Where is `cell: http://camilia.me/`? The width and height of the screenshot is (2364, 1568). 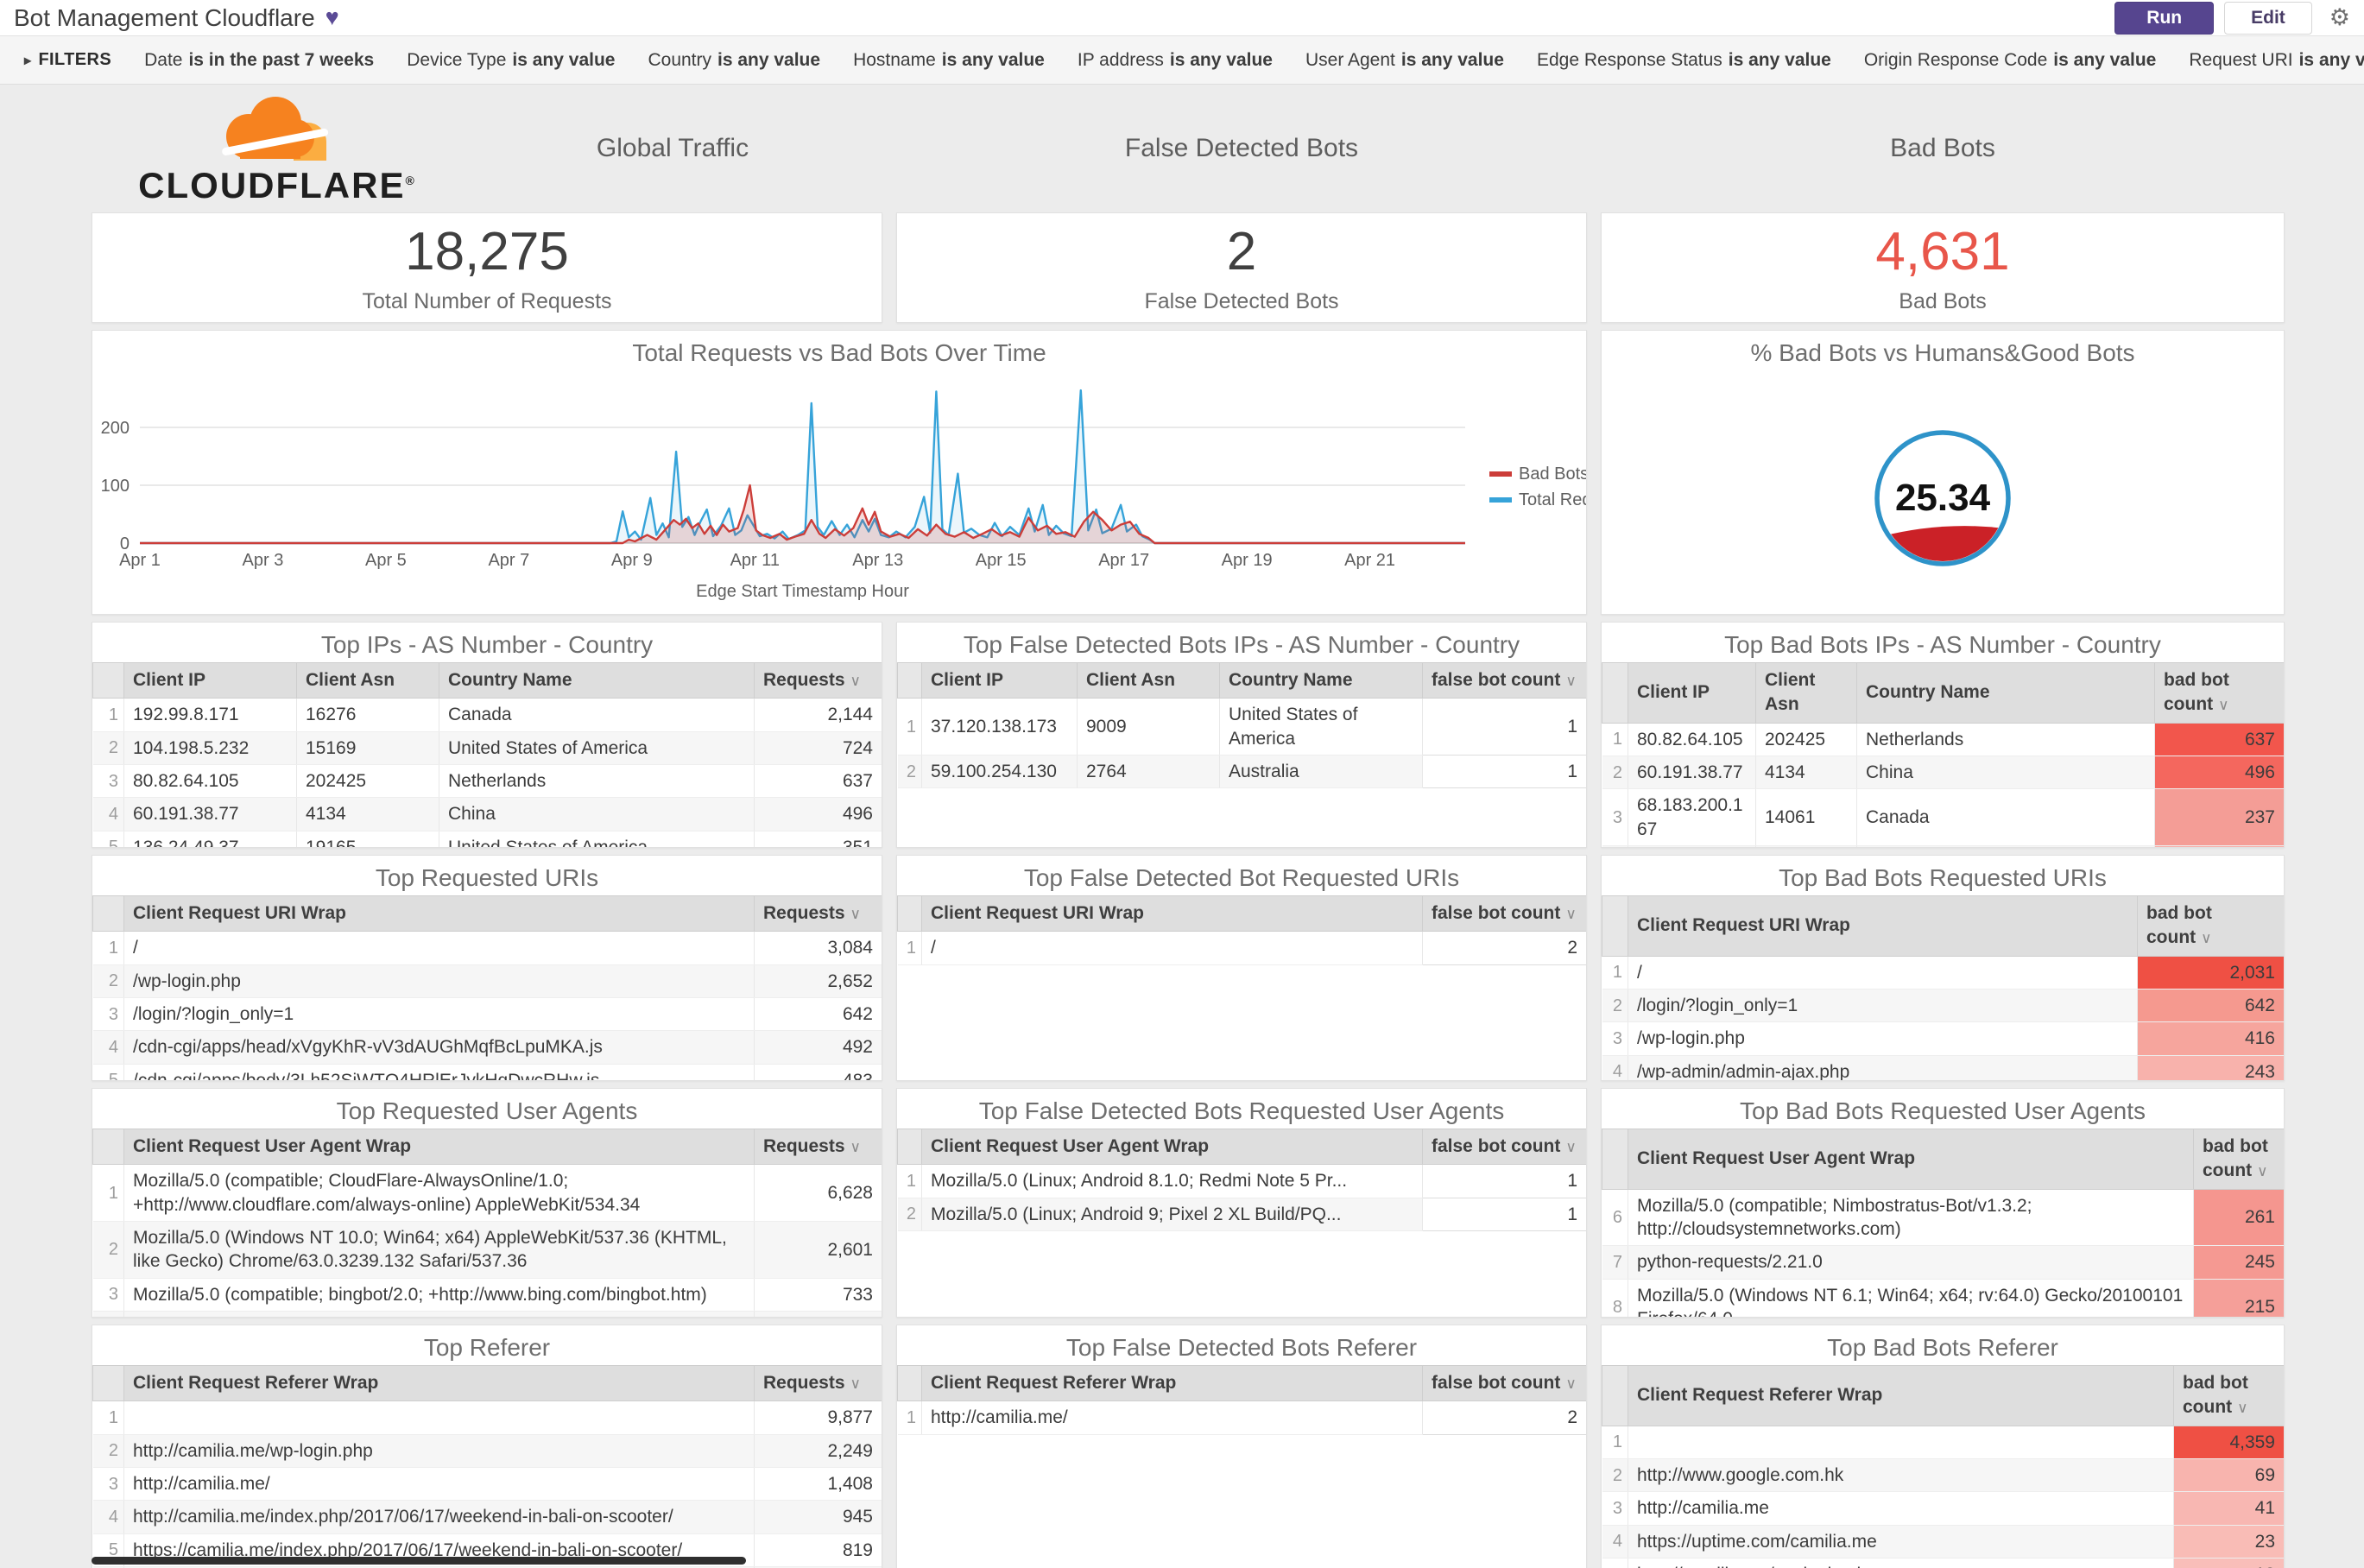 cell: http://camilia.me/ is located at coordinates (439, 1484).